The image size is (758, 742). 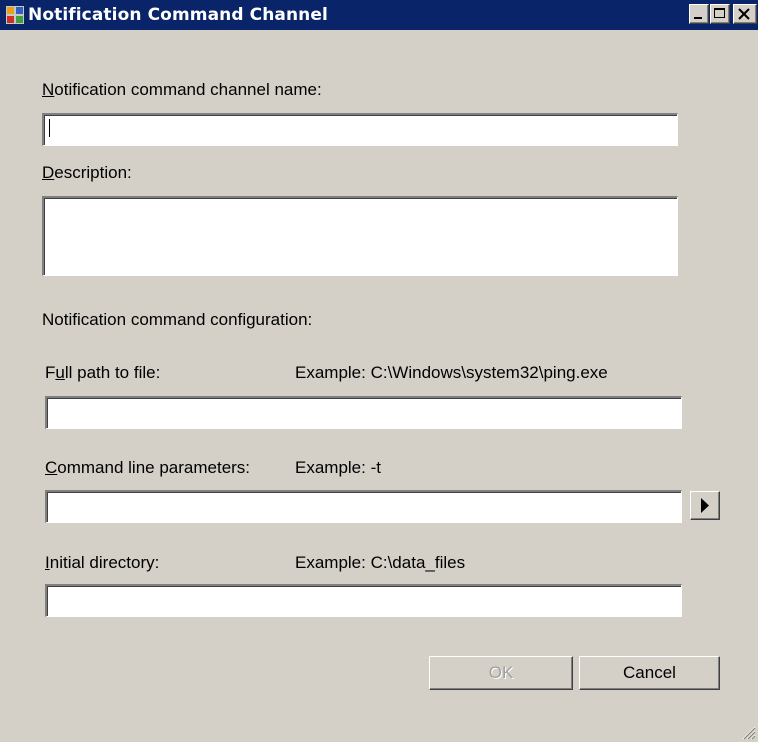 I want to click on cancel-button: Cancel, so click(x=649, y=673).